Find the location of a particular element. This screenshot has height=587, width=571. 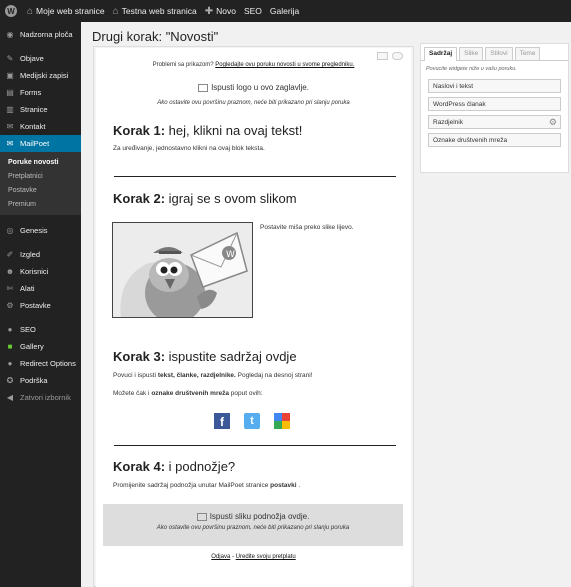

sidebar-item-settings: ⚙ Postavke is located at coordinates (40, 305).